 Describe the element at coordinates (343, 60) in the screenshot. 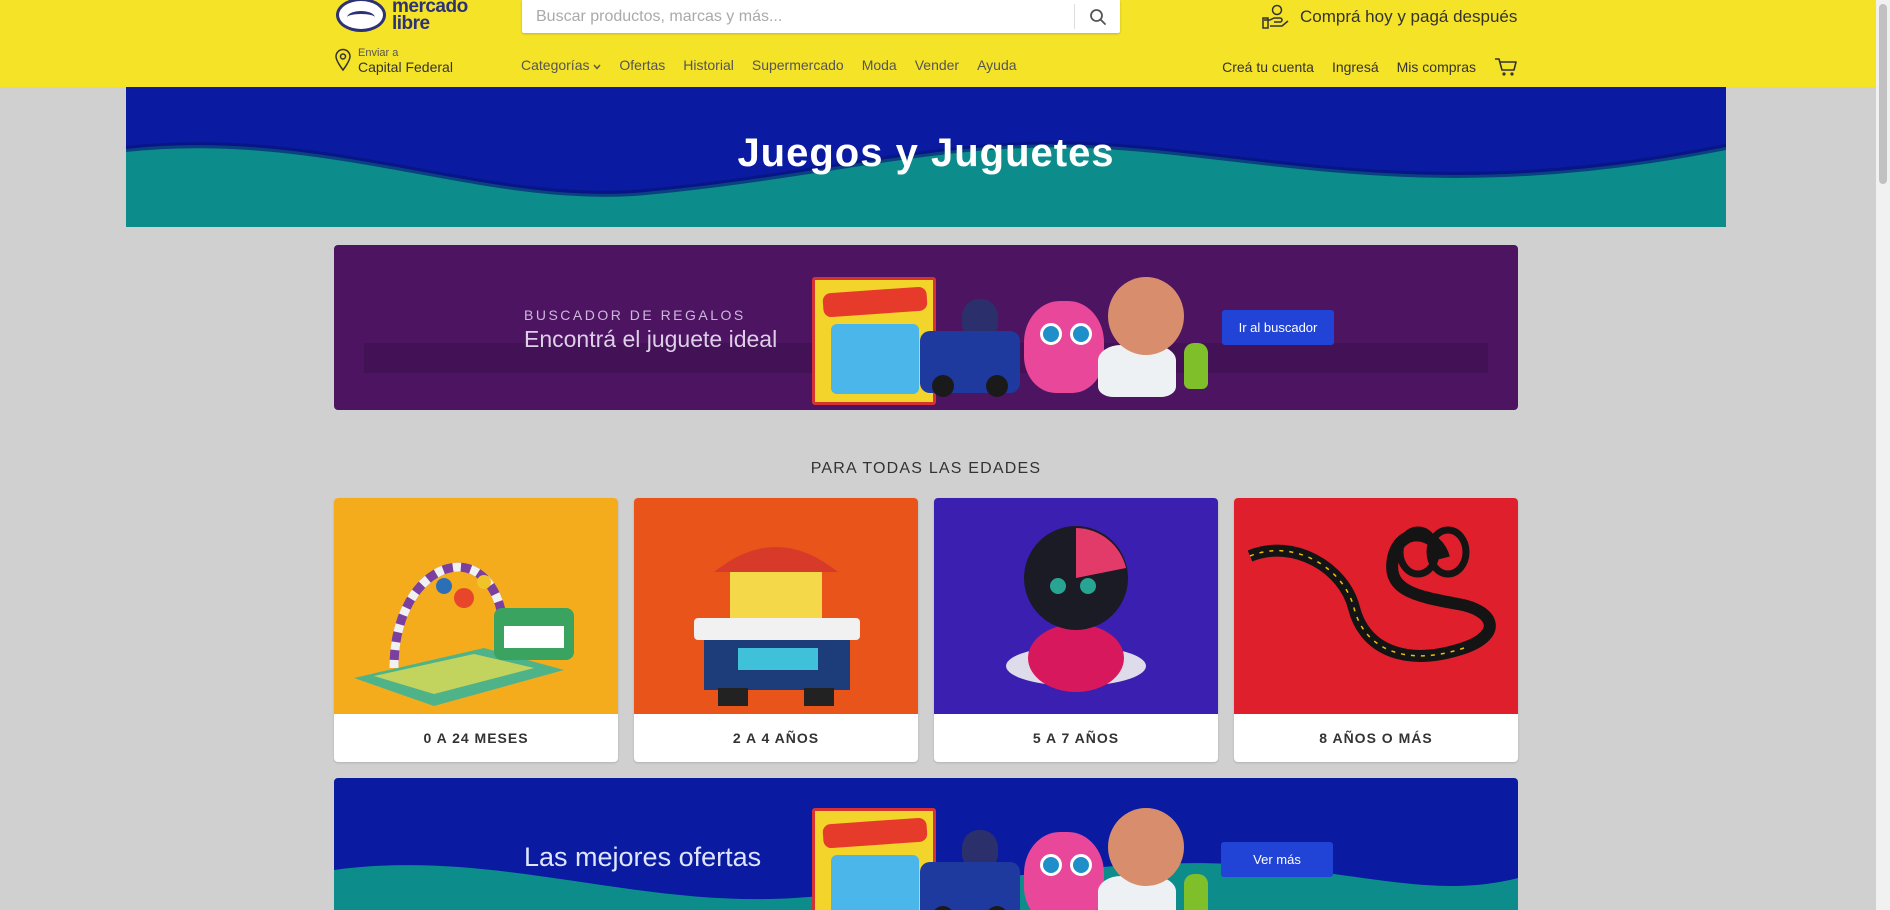

I see `location-pin-icon` at that location.